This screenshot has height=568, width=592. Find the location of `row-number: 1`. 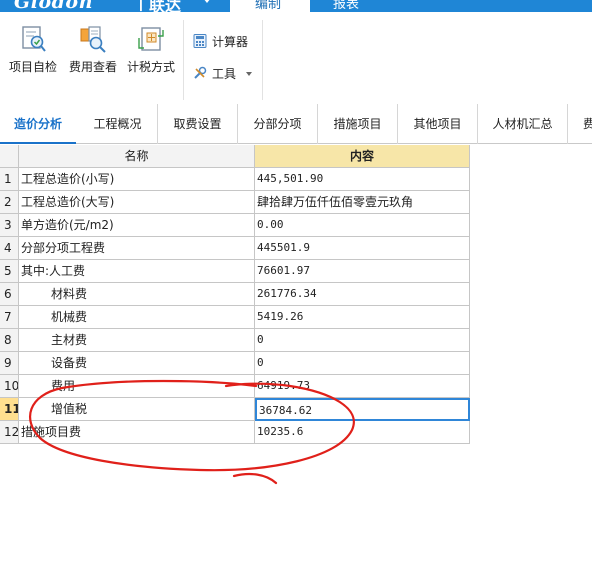

row-number: 1 is located at coordinates (9, 179).